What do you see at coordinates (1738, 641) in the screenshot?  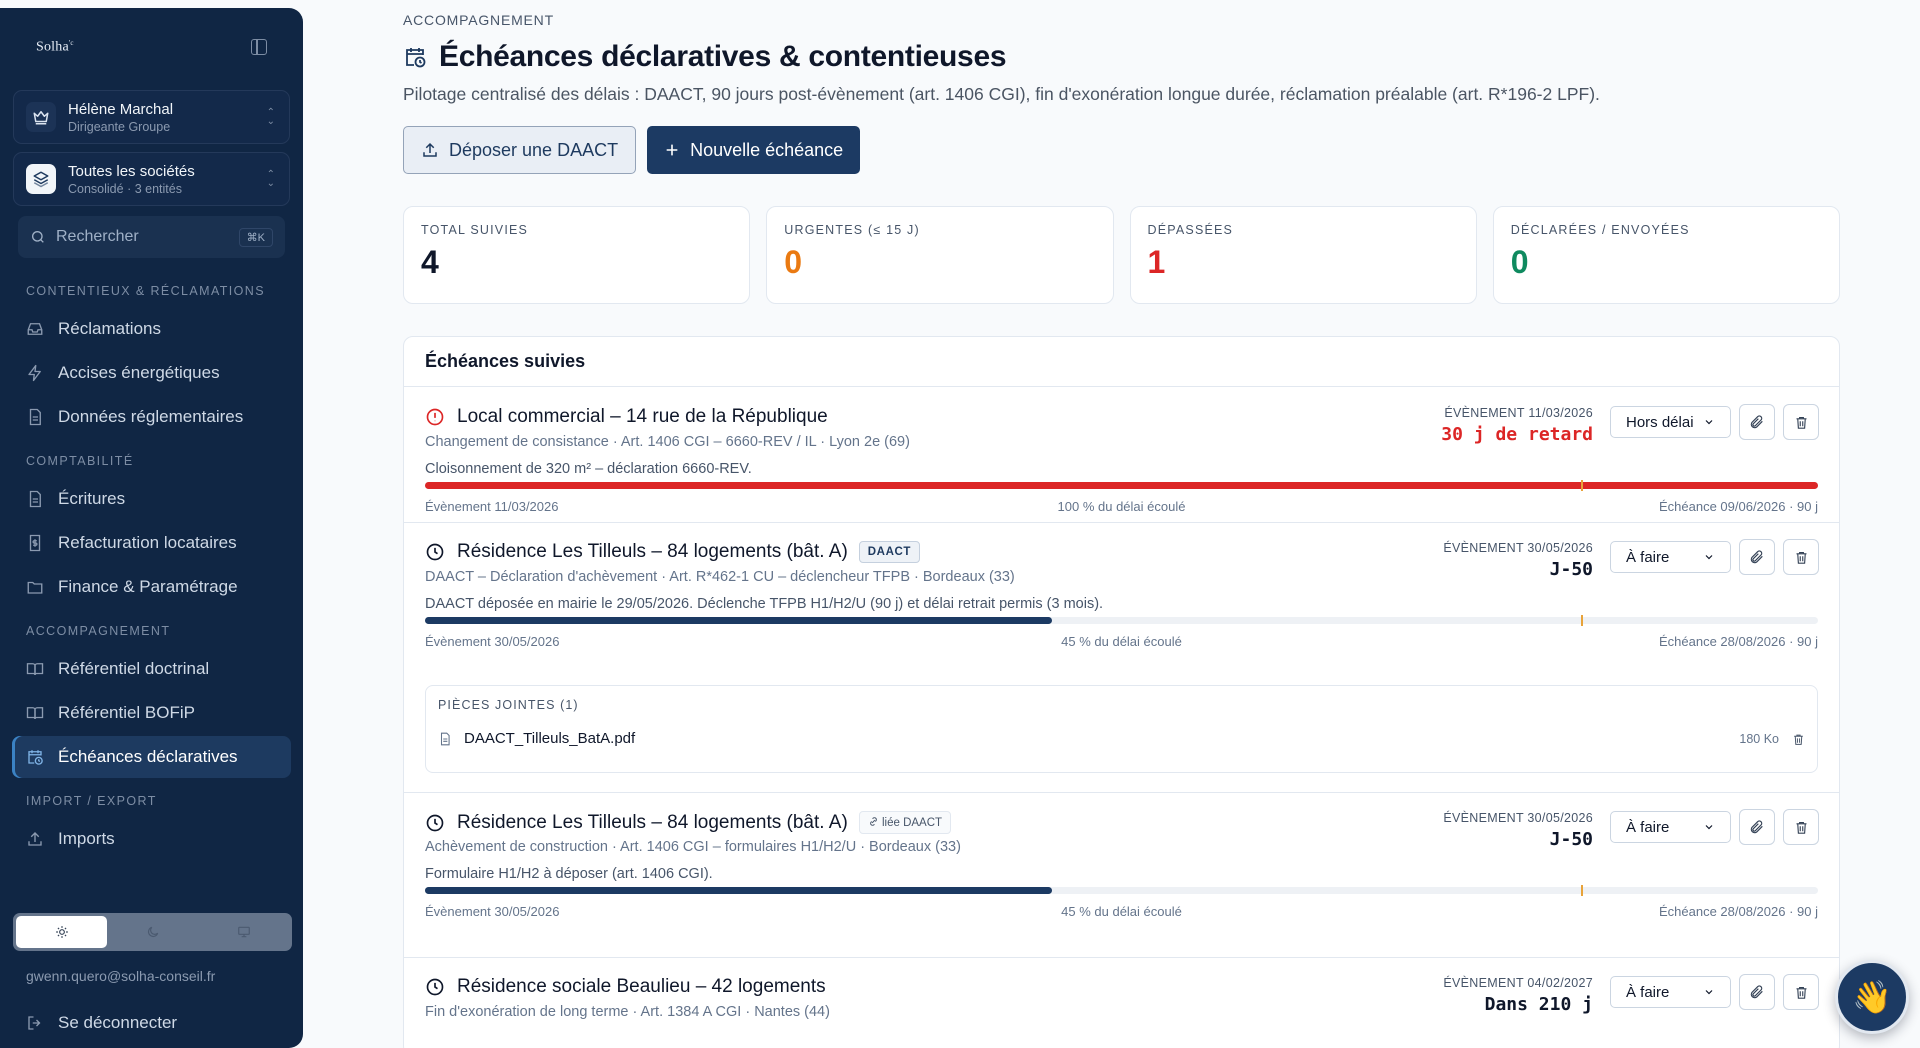 I see `progress-end: Échéance 28/08/2026 · 90 j` at bounding box center [1738, 641].